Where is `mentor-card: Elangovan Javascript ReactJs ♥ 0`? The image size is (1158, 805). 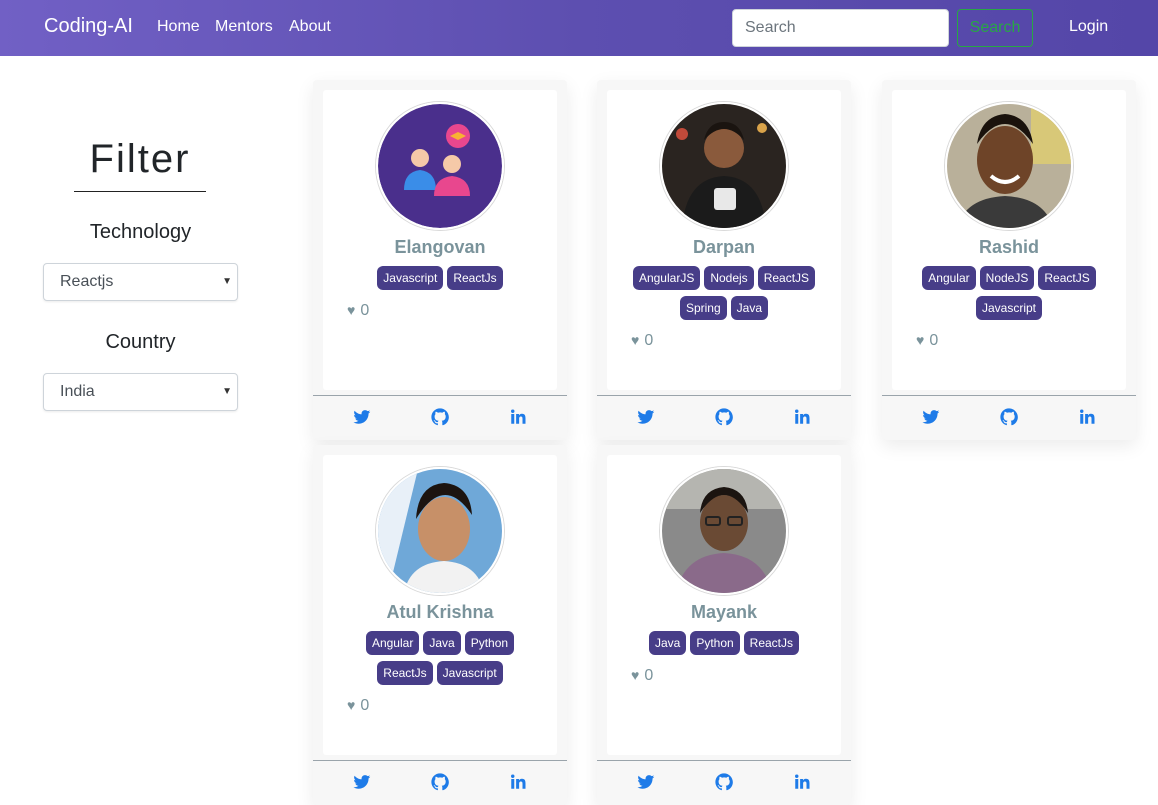 mentor-card: Elangovan Javascript ReactJs ♥ 0 is located at coordinates (440, 260).